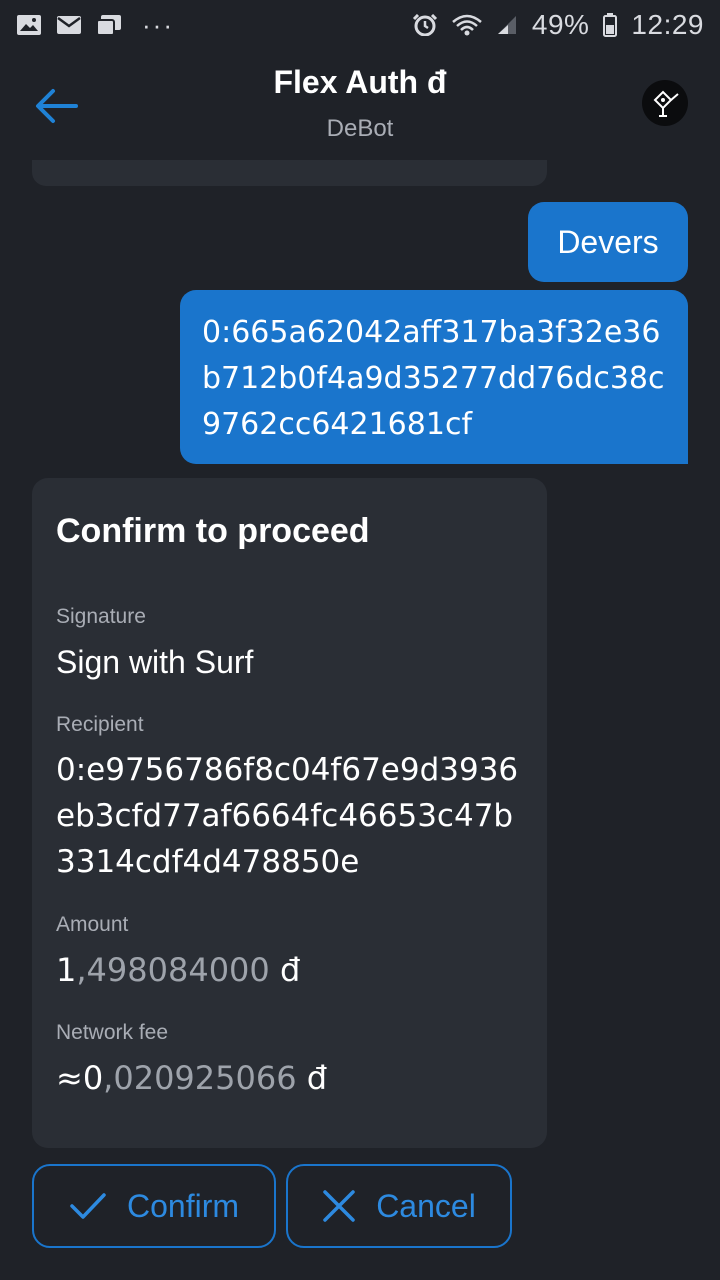 Image resolution: width=720 pixels, height=1280 pixels. I want to click on action-buttons: Confirm Cancel, so click(272, 1206).